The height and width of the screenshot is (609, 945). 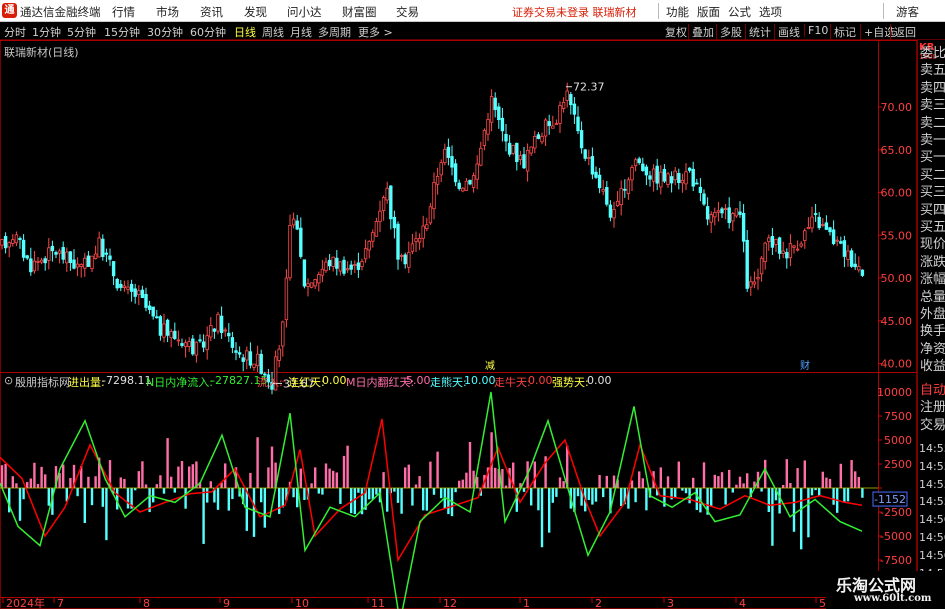 I want to click on sidebar-item-12: 涨跌, so click(x=932, y=263).